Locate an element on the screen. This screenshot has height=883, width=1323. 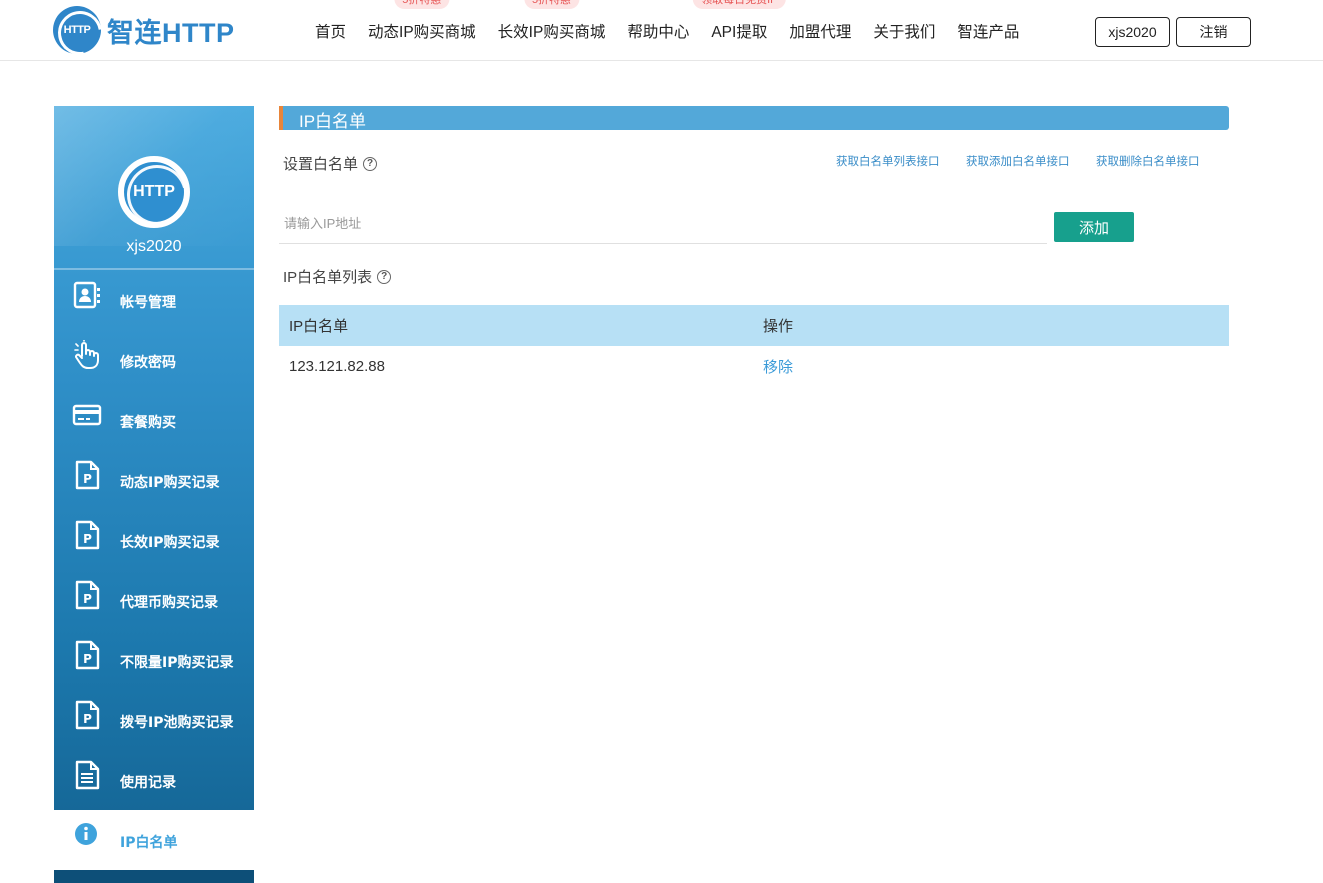
credit-card-icon is located at coordinates (87, 415).